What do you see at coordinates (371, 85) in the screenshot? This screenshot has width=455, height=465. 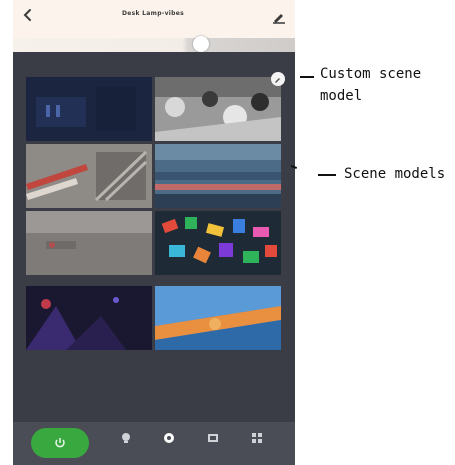 I see `custom-scene-annotation: Custom scene model` at bounding box center [371, 85].